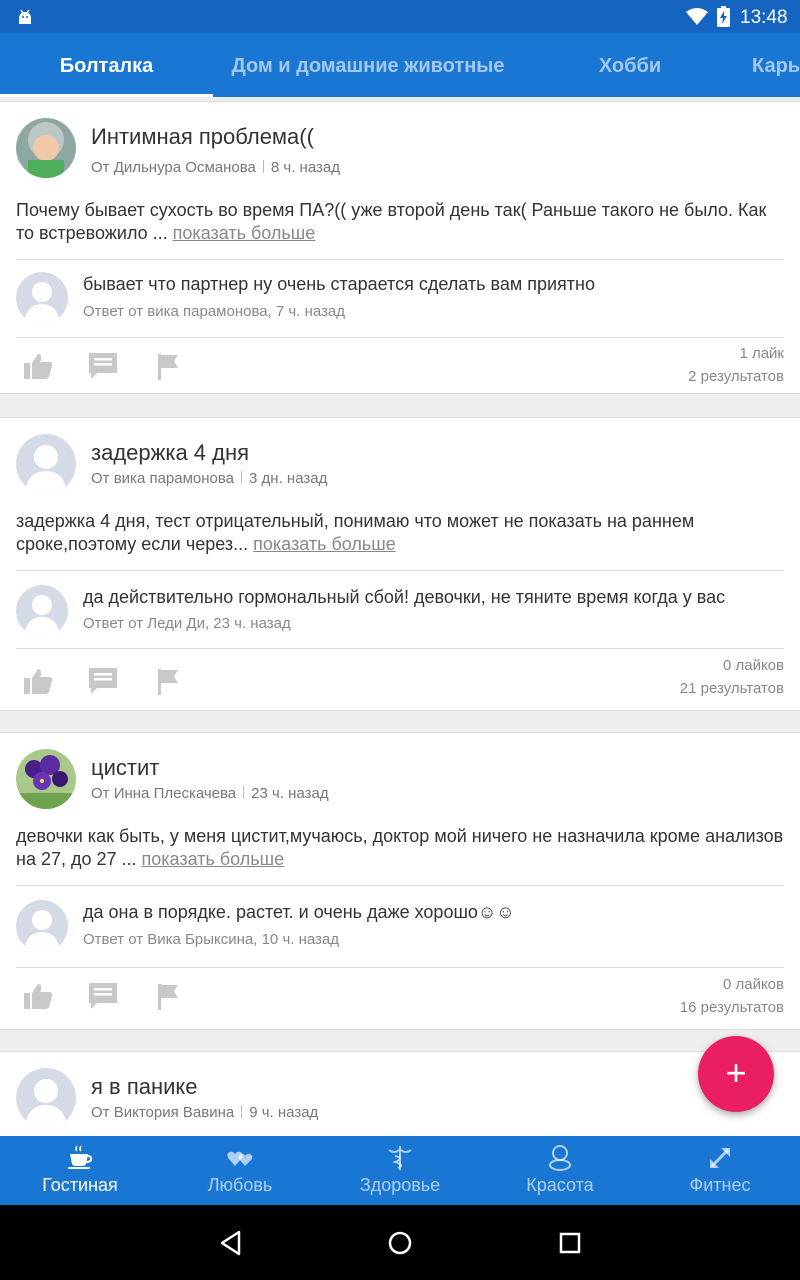  I want to click on system-navigation-bar, so click(400, 1242).